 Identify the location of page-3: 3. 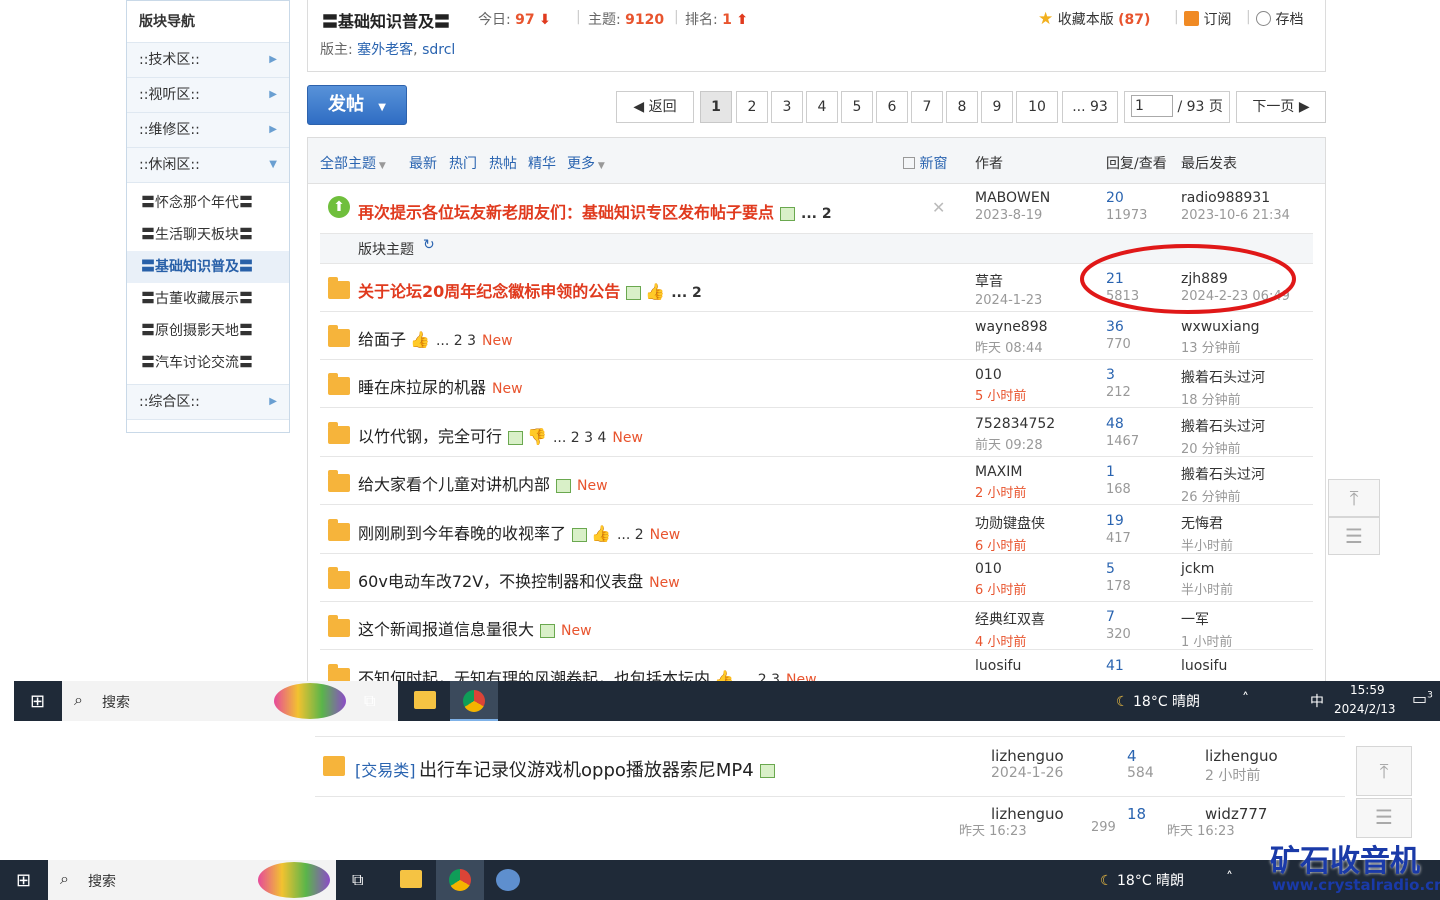
(787, 107).